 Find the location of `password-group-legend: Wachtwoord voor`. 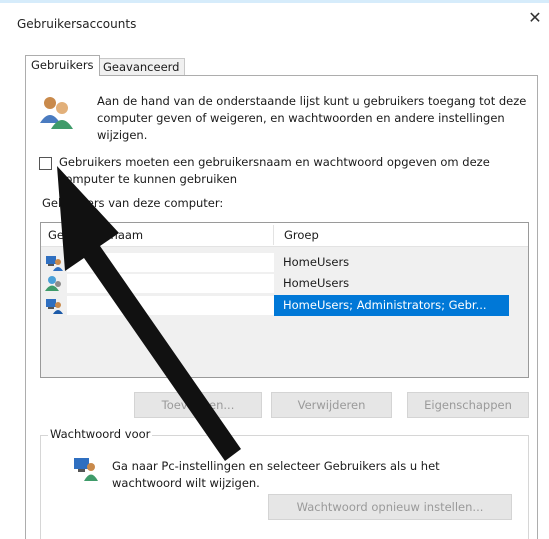

password-group-legend: Wachtwoord voor is located at coordinates (100, 434).